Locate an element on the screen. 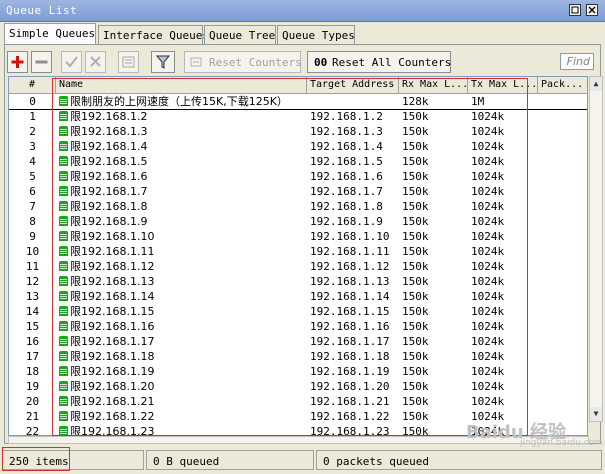  cell-name: 限192.168.1.21 is located at coordinates (183, 401).